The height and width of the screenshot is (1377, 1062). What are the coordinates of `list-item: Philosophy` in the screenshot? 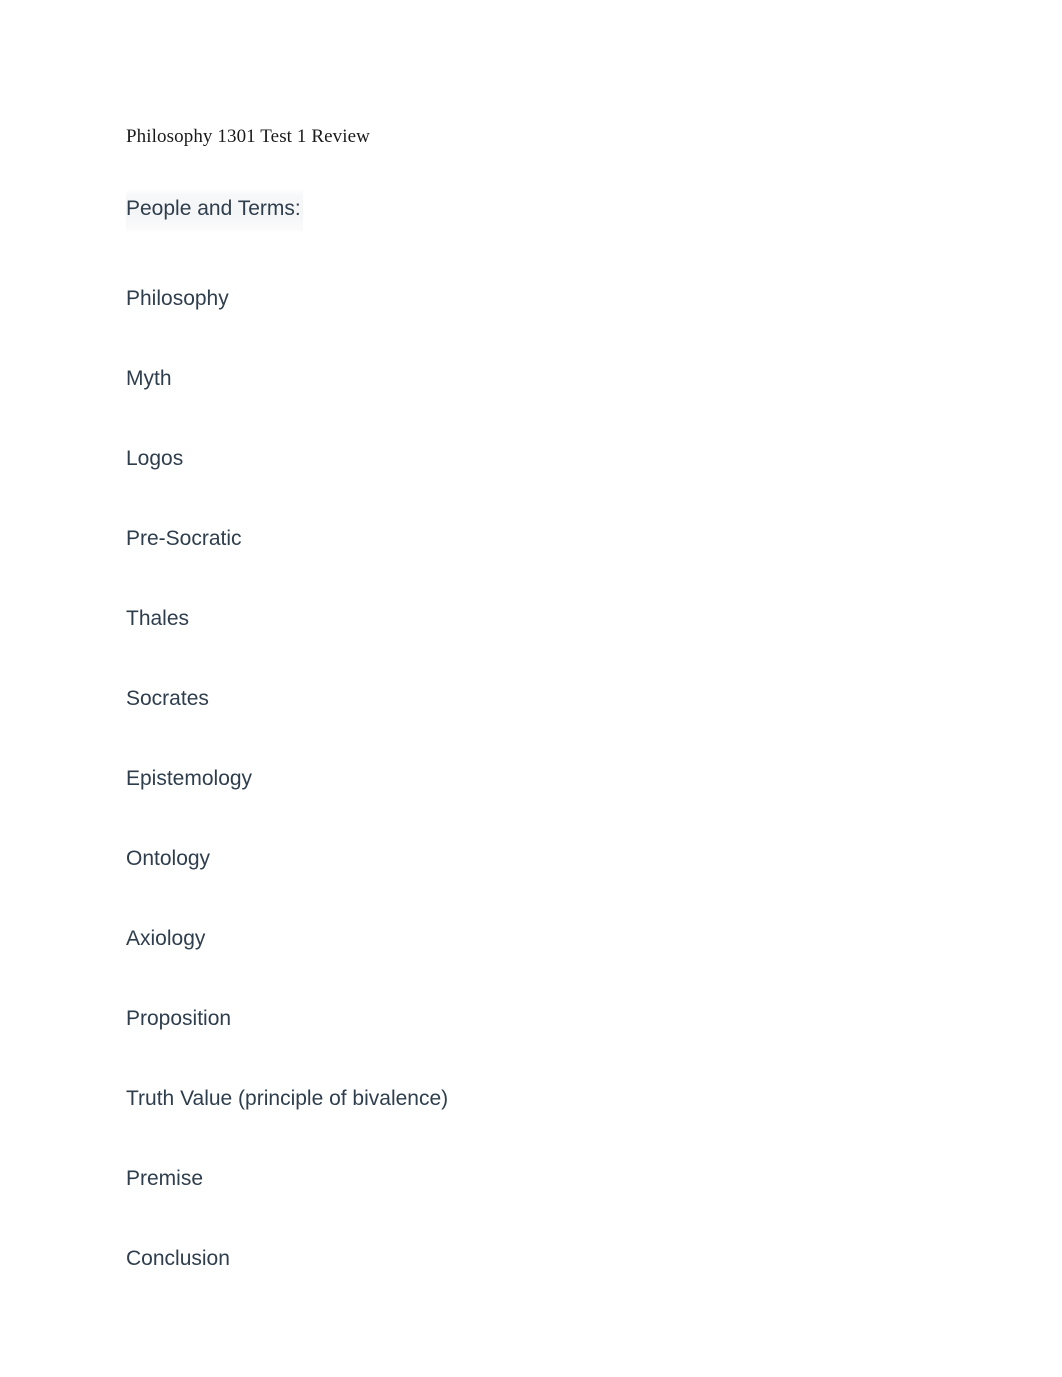 It's located at (177, 298).